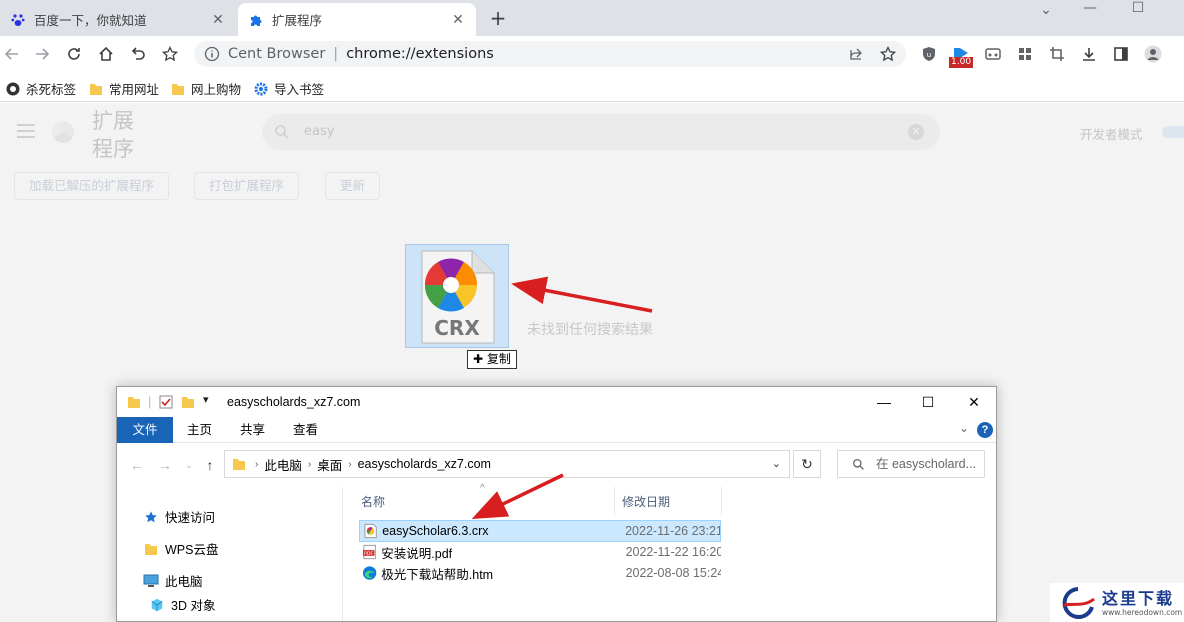 This screenshot has height=622, width=1184. Describe the element at coordinates (189, 465) in the screenshot. I see `recent-locations-icon: ⌄` at that location.